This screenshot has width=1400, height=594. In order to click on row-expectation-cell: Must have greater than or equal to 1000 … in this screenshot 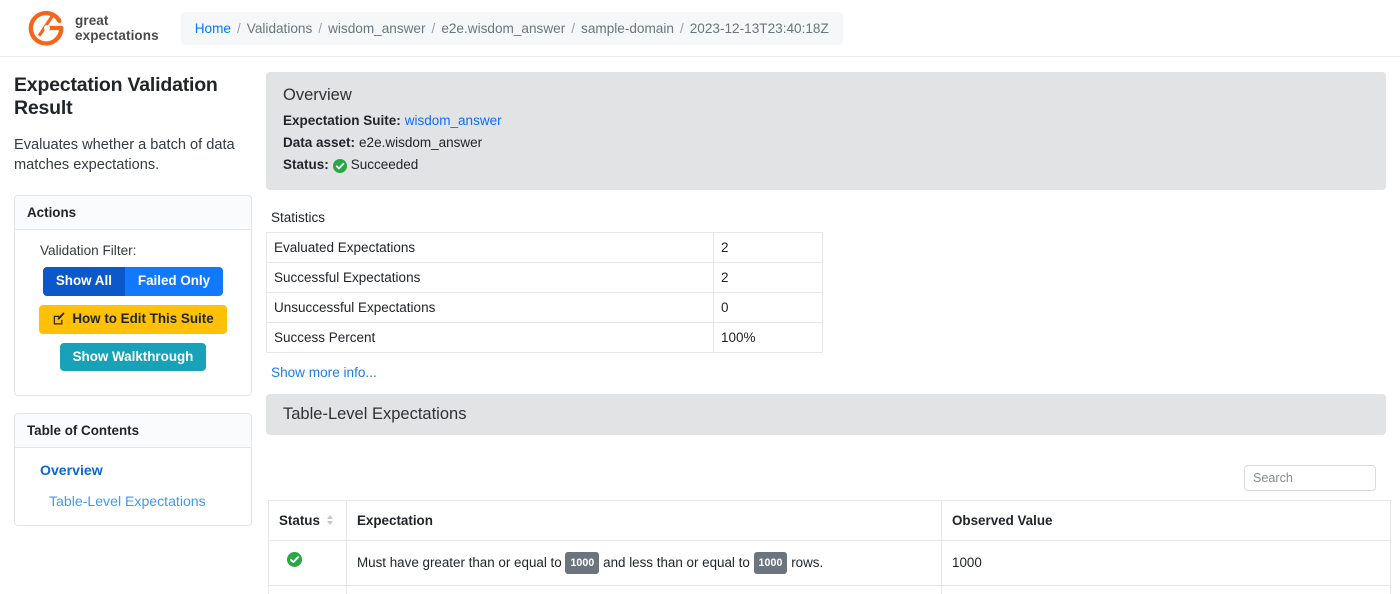, I will do `click(644, 563)`.